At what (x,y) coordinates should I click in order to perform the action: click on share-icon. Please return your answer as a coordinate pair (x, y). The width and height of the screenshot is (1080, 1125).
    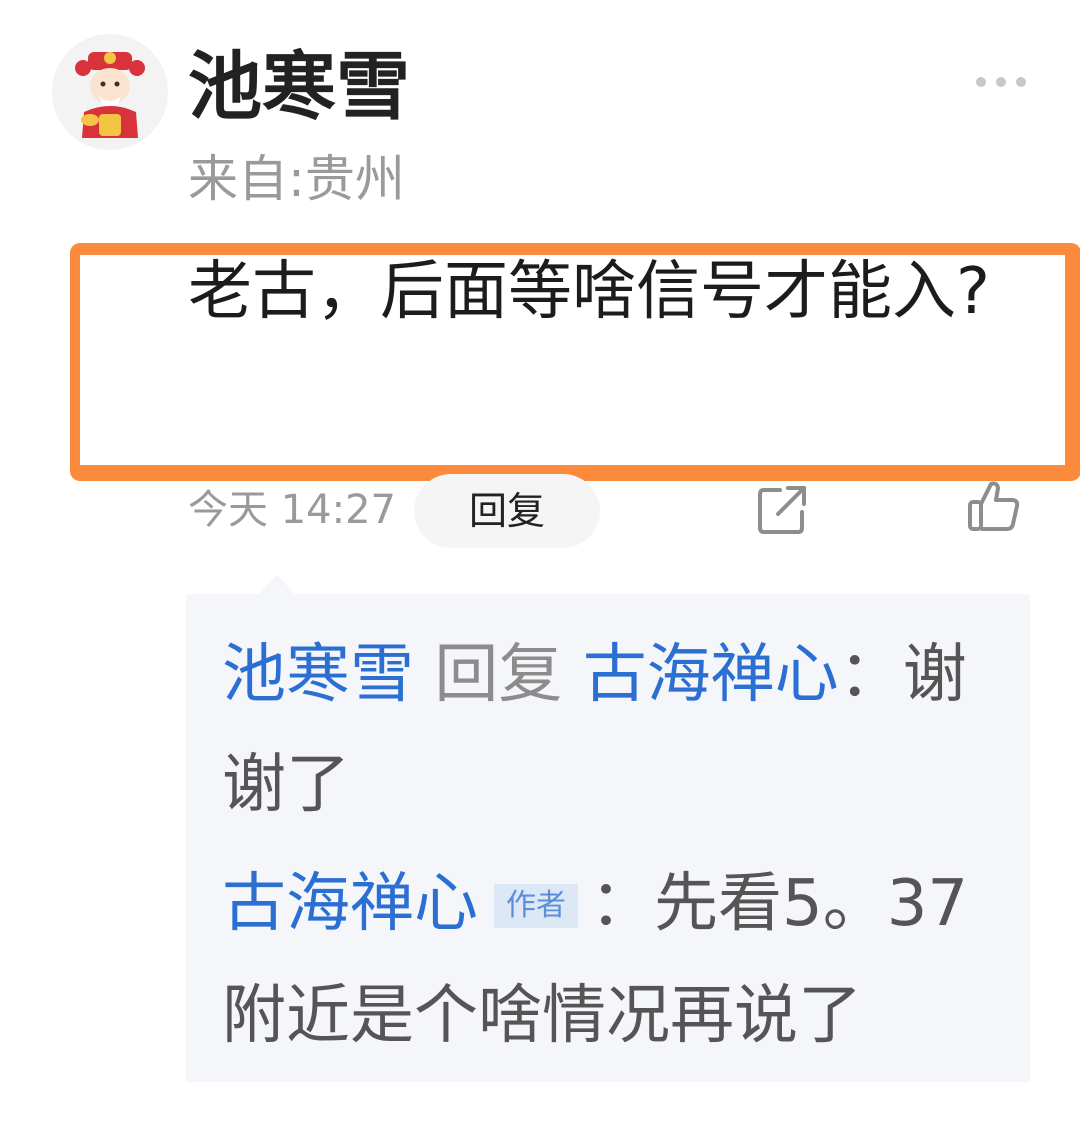
    Looking at the image, I should click on (782, 510).